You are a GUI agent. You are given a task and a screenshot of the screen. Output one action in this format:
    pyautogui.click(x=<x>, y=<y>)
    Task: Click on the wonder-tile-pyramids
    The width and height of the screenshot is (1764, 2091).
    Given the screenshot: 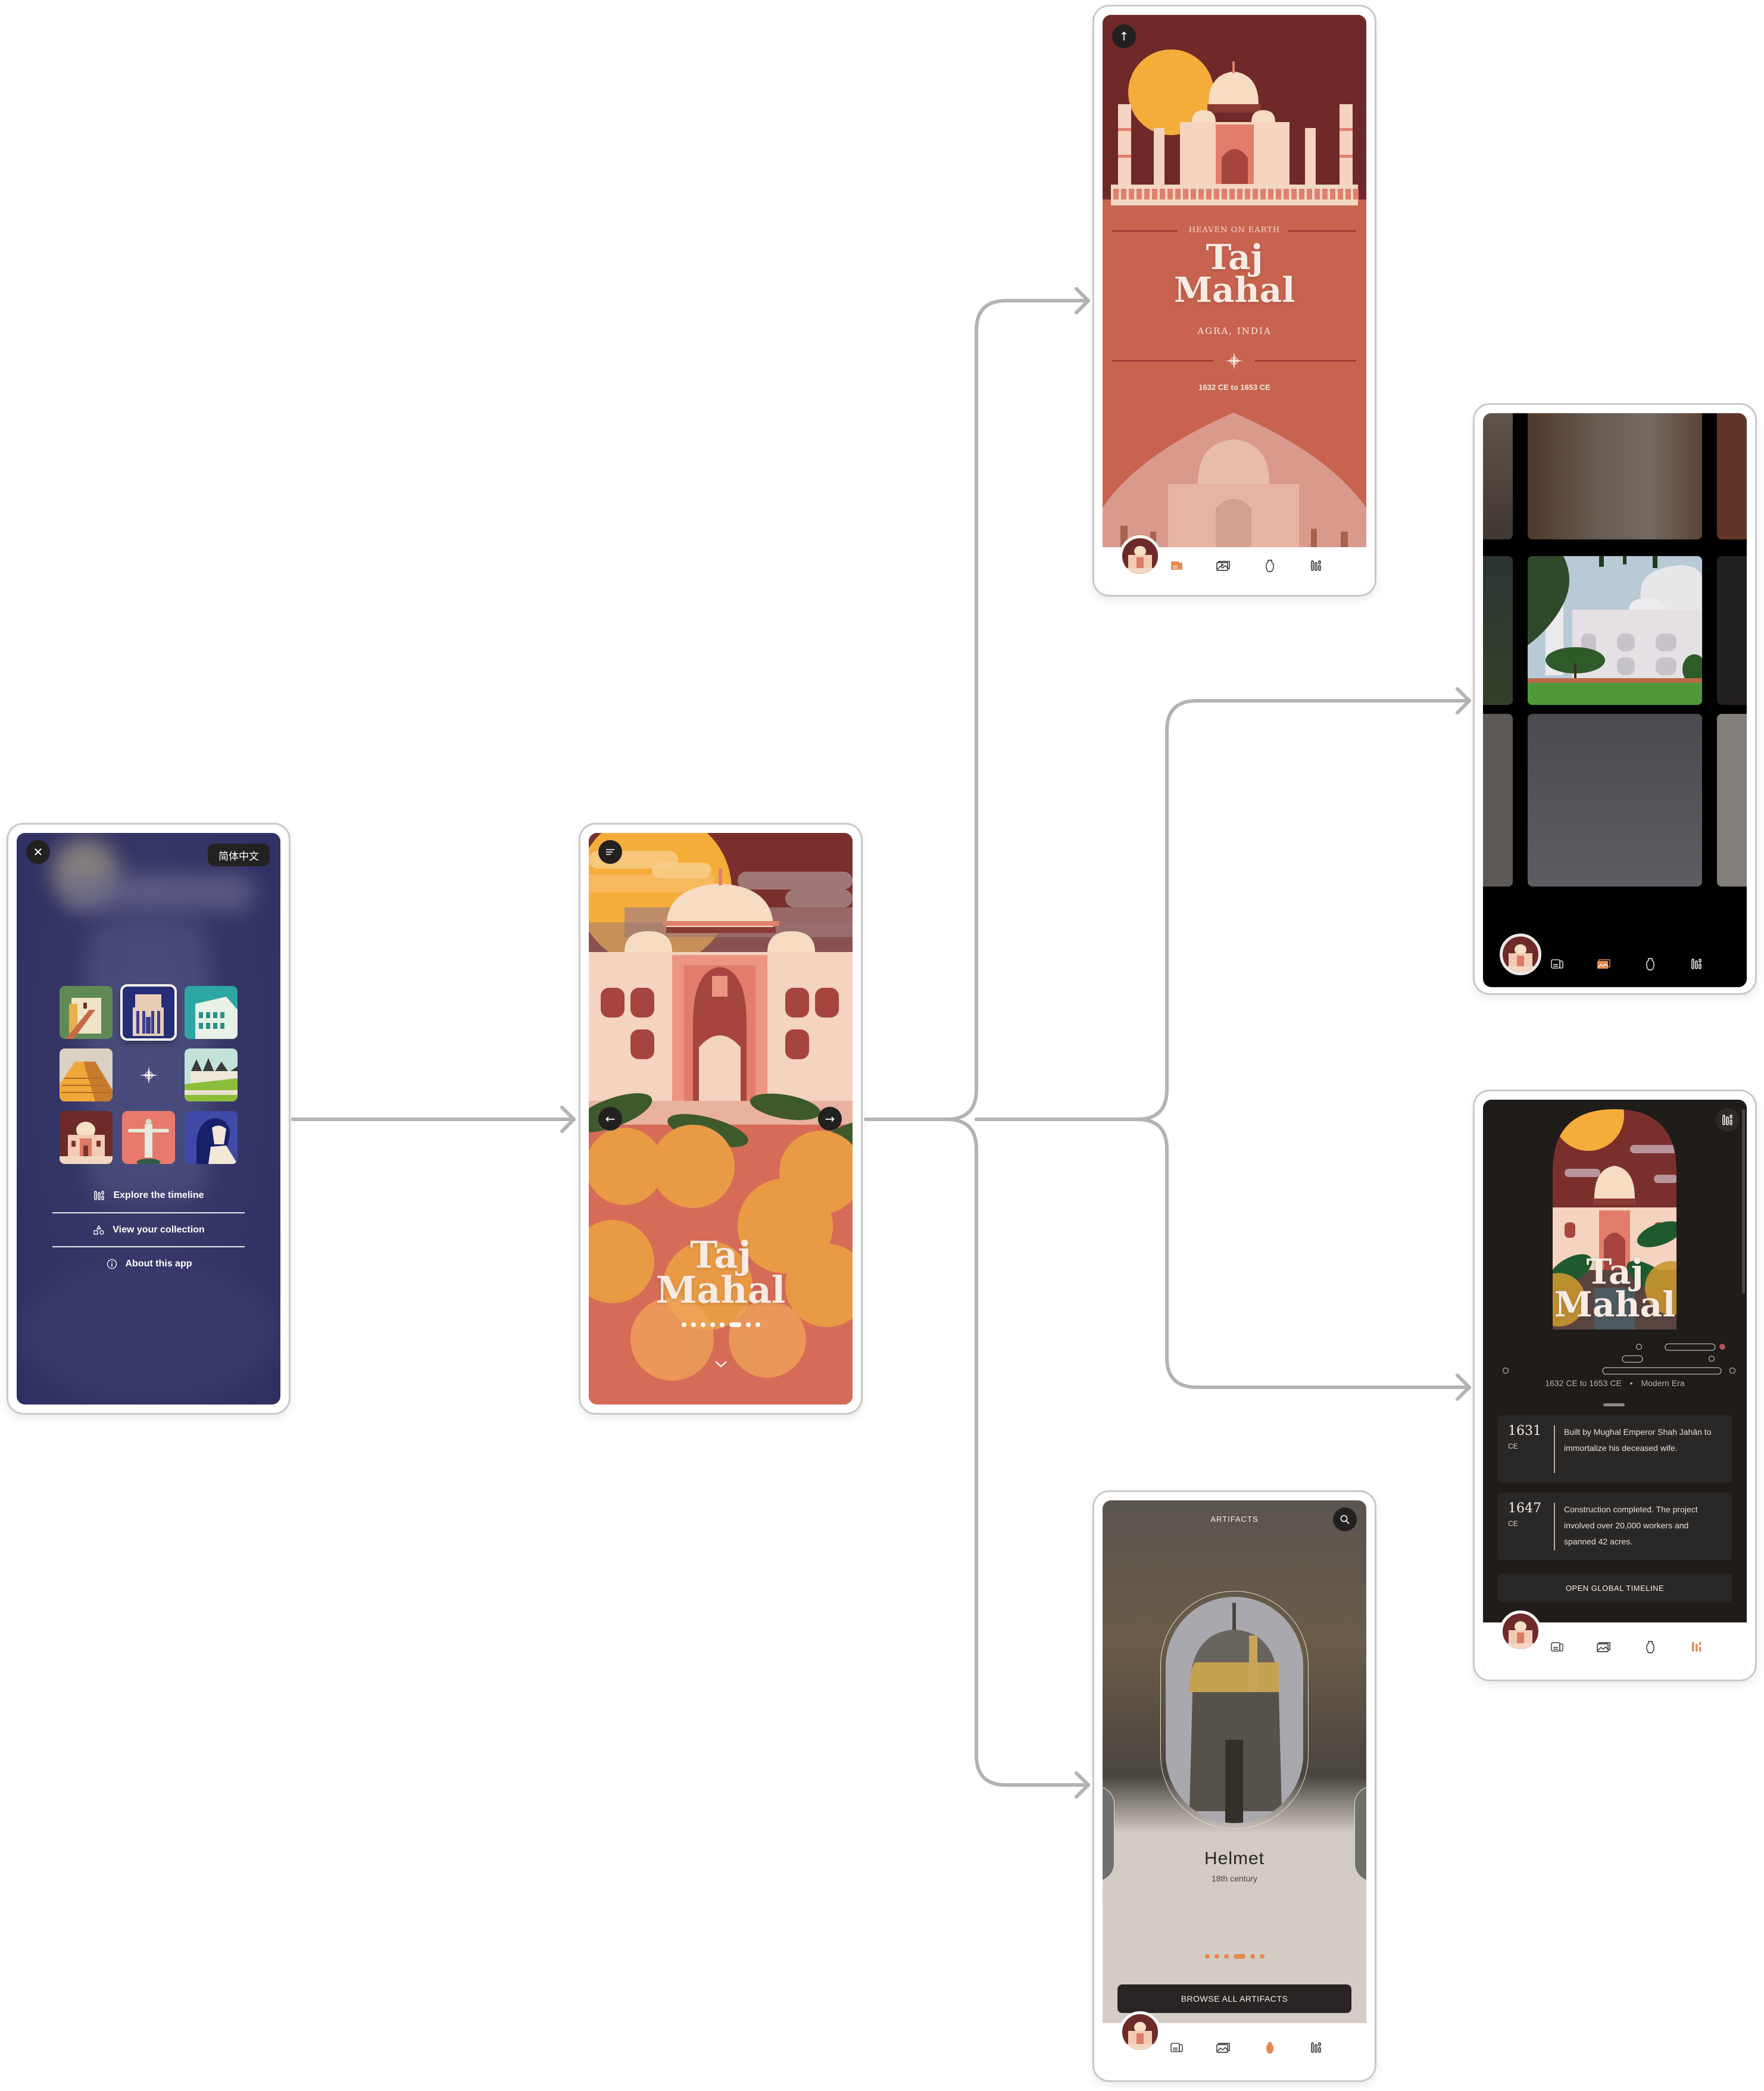 What is the action you would take?
    pyautogui.click(x=212, y=1138)
    